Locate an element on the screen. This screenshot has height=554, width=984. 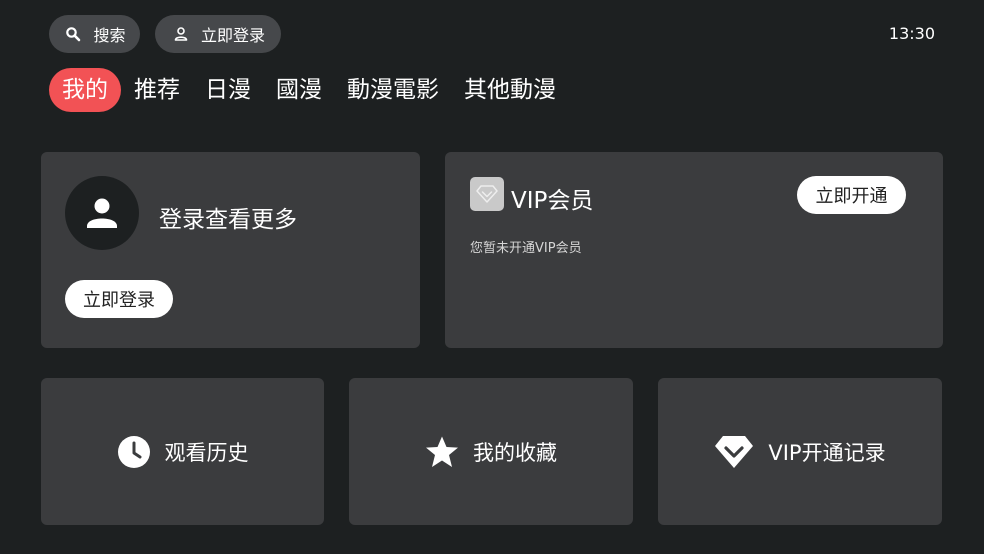
tab-recommend: 推荐 is located at coordinates (157, 90).